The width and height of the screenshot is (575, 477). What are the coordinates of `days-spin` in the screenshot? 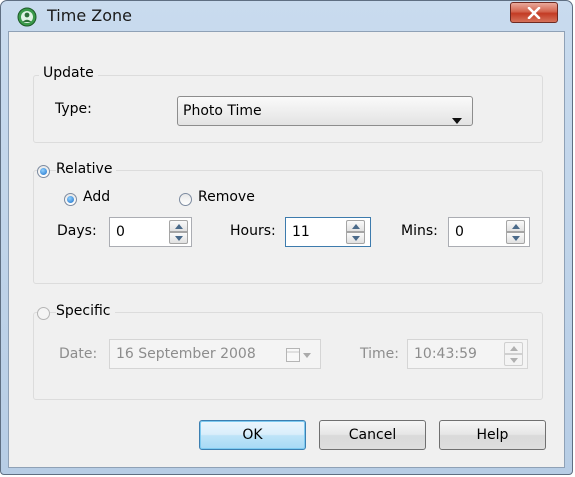 It's located at (178, 232).